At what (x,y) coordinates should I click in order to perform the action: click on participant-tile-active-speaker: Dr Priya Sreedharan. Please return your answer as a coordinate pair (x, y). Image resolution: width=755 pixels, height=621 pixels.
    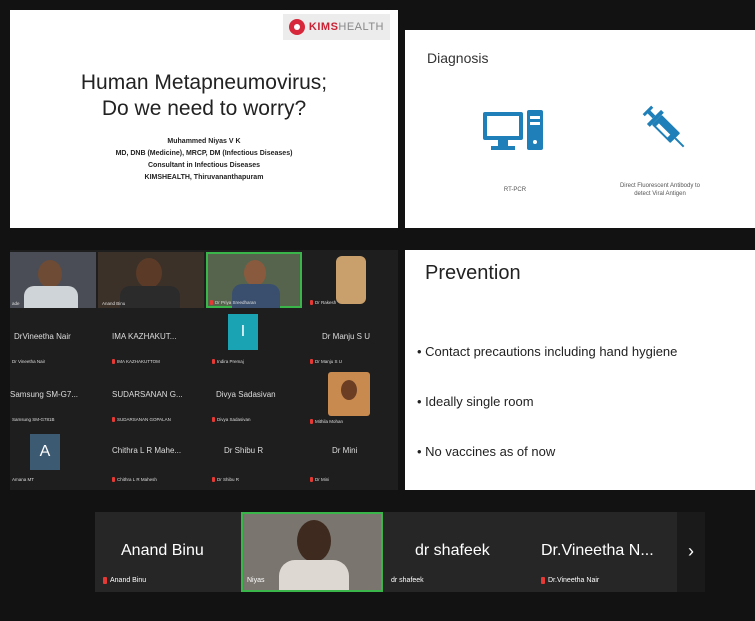
    Looking at the image, I should click on (254, 280).